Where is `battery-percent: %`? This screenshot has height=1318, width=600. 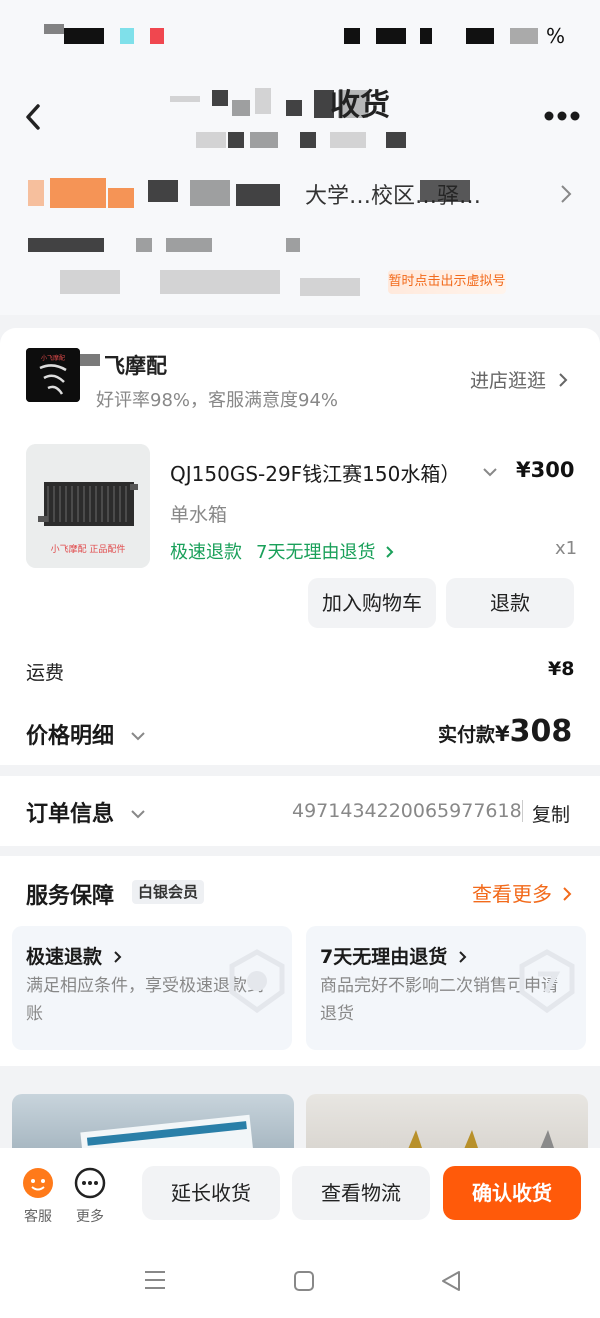 battery-percent: % is located at coordinates (556, 36).